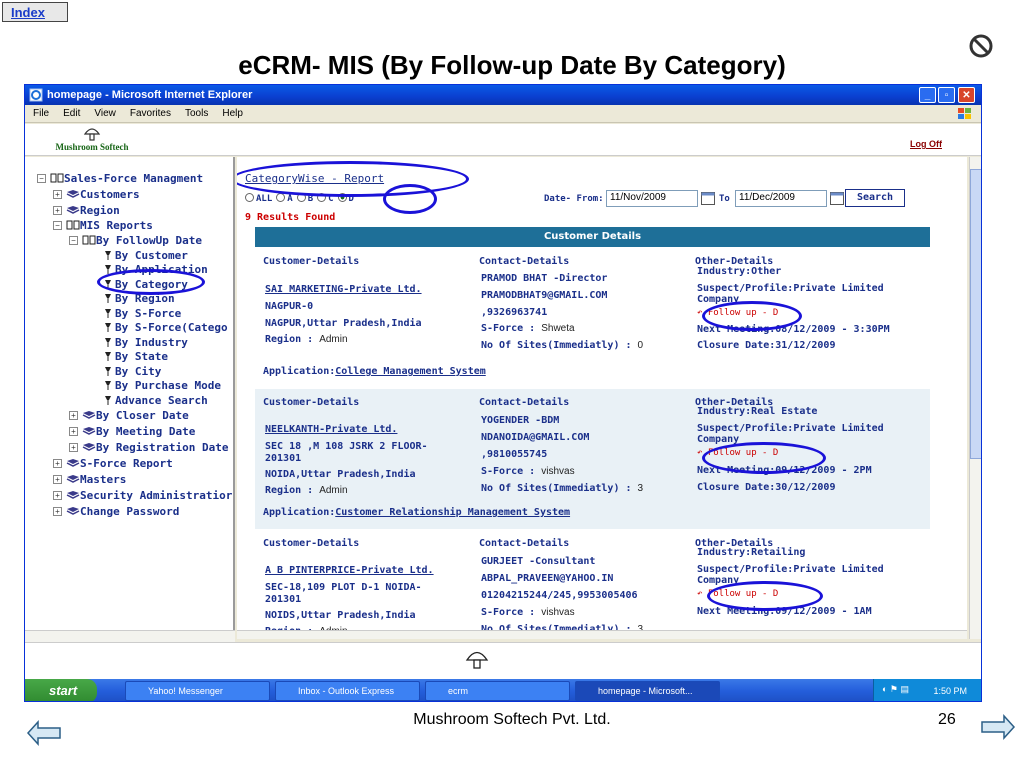  I want to click on contact-phone: 01204215244/245,9953005406, so click(559, 595).